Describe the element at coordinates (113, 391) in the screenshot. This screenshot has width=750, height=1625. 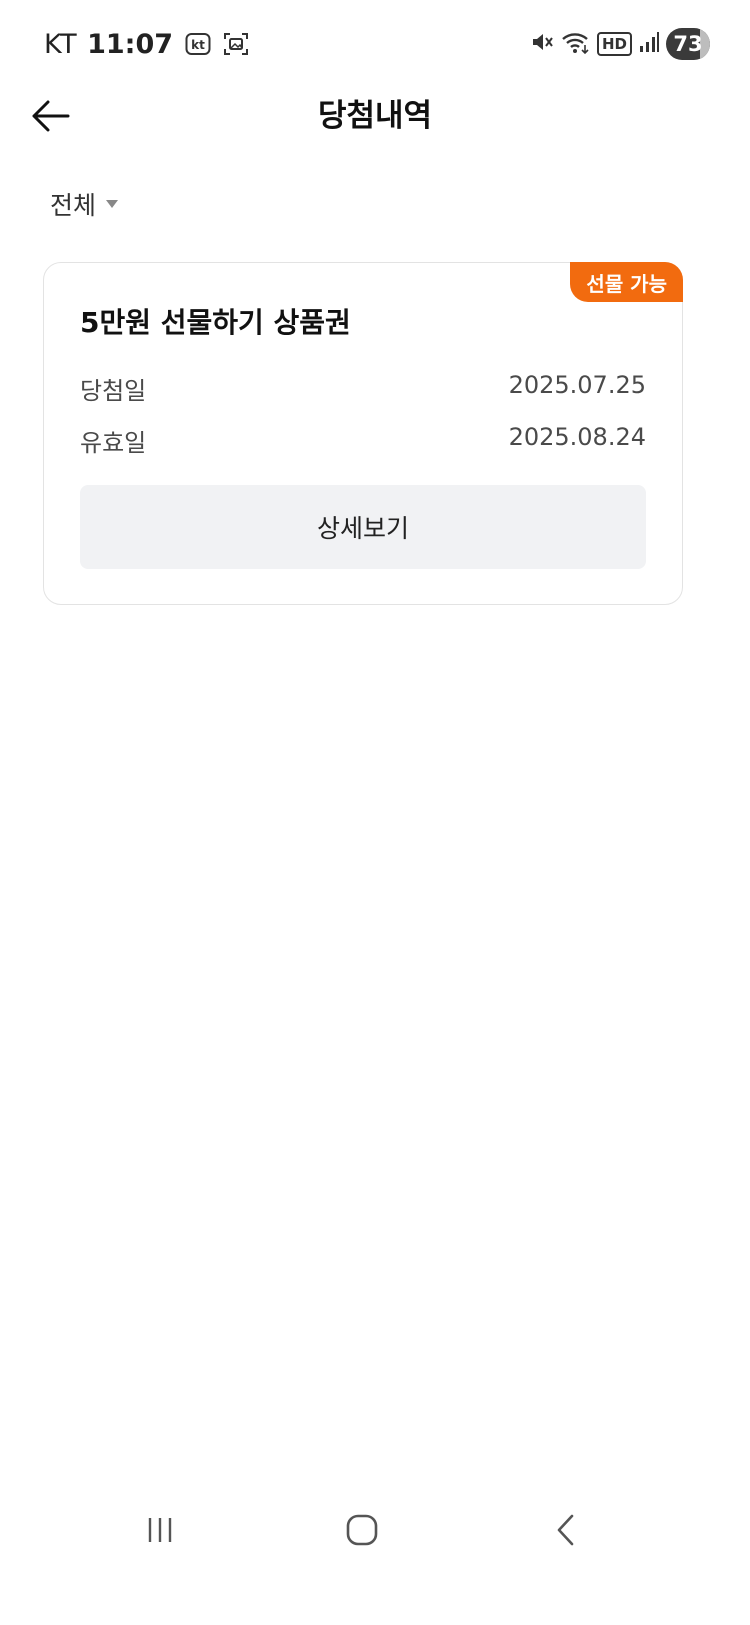
I see `win-date-label: 당첨일` at that location.